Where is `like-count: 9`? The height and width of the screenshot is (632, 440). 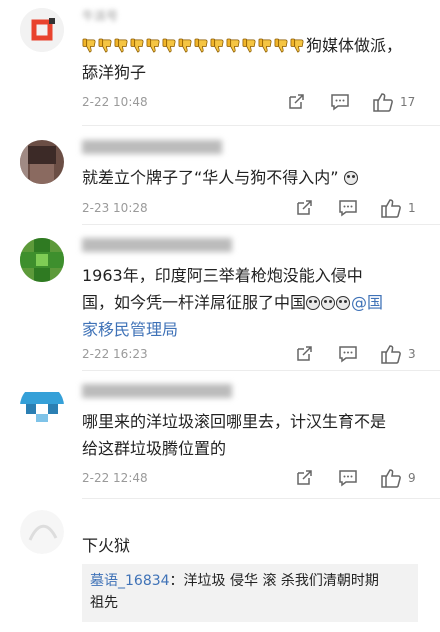
like-count: 9 is located at coordinates (412, 478).